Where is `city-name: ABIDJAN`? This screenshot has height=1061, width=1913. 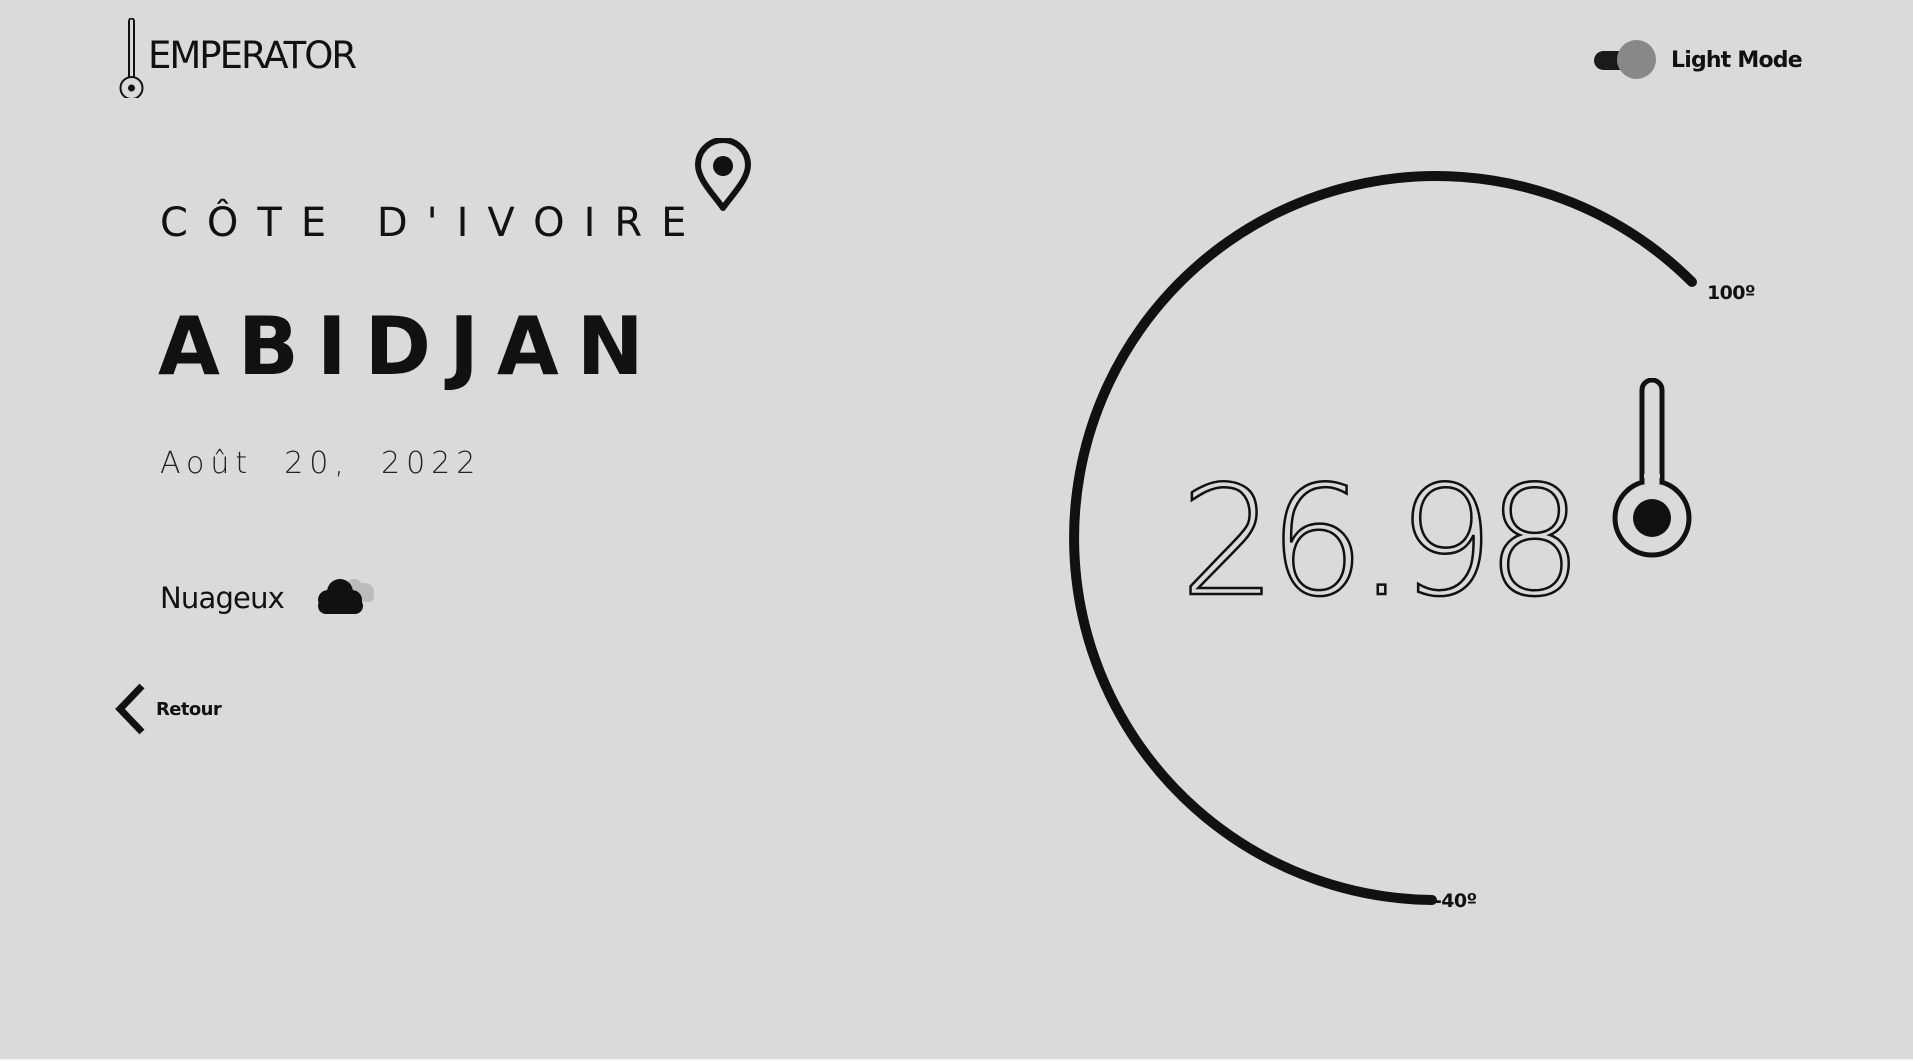 city-name: ABIDJAN is located at coordinates (410, 346).